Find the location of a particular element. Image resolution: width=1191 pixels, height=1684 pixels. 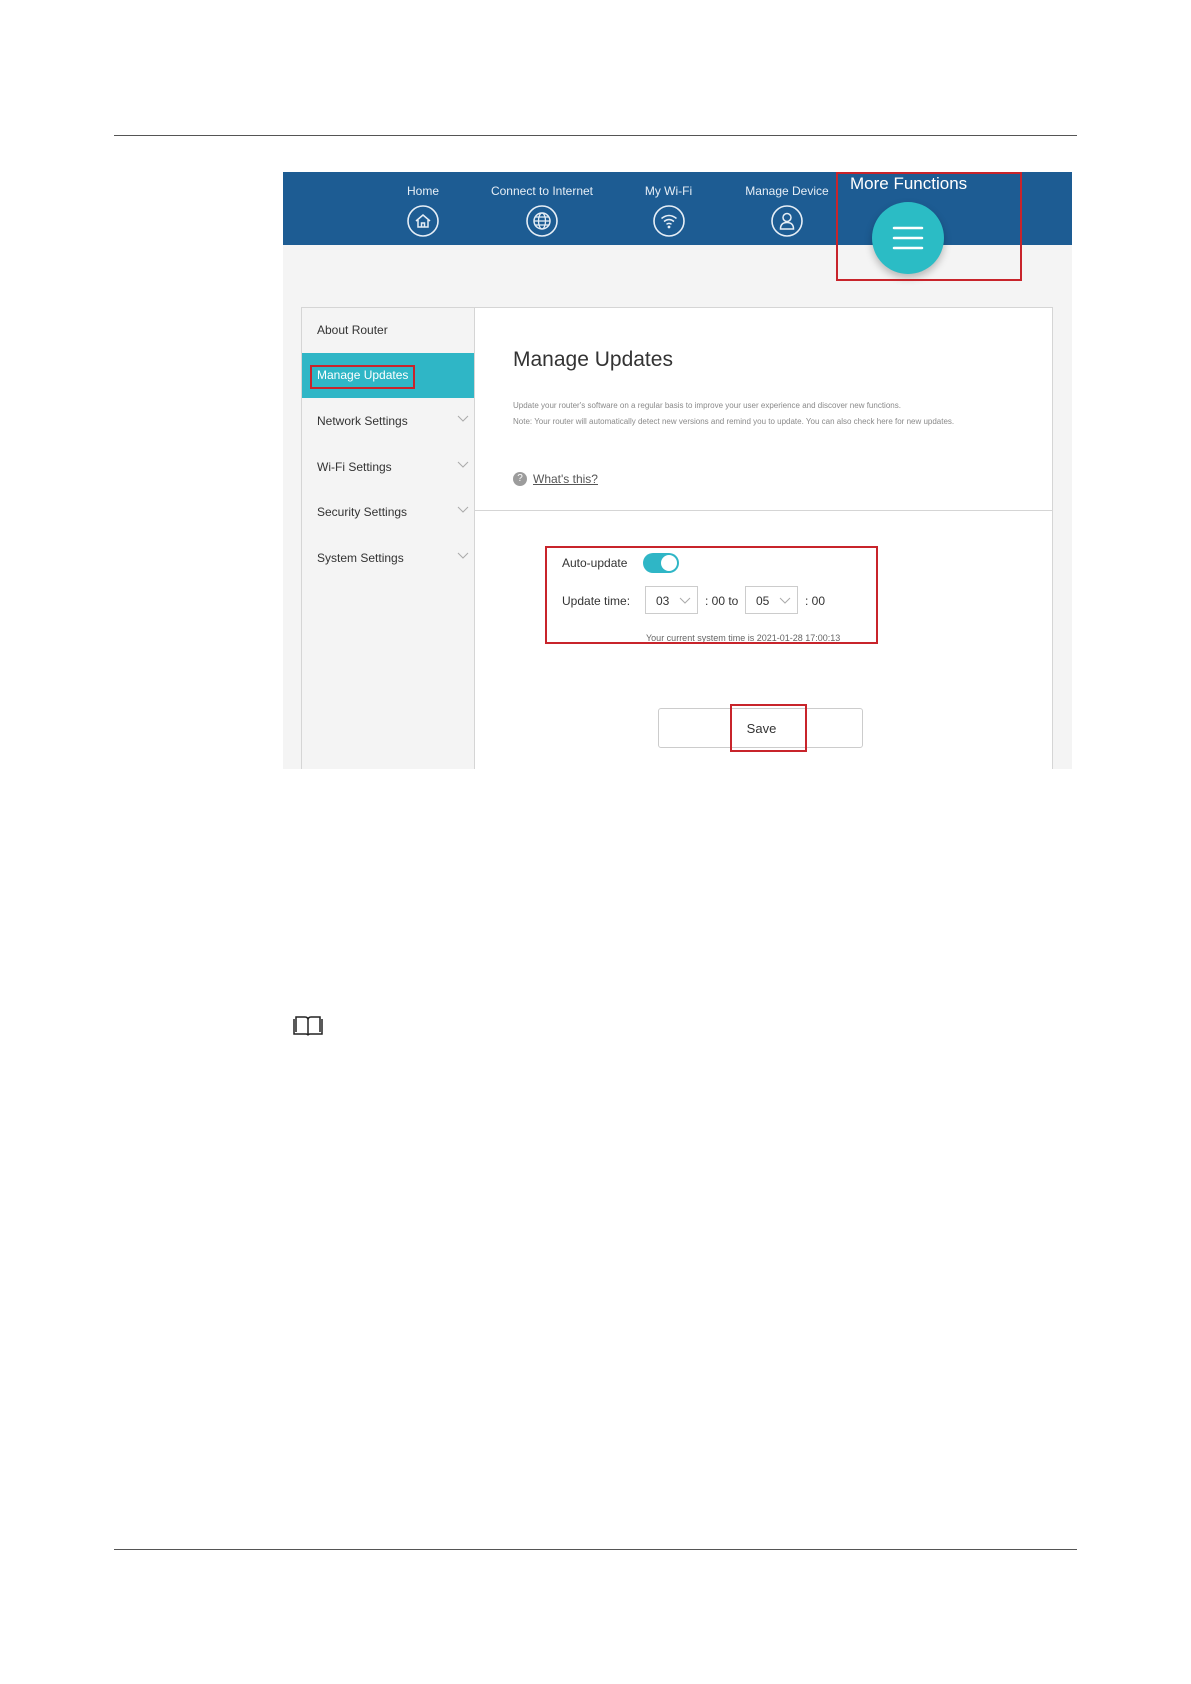

nav-manage-device: Manage Device is located at coordinates (787, 211).